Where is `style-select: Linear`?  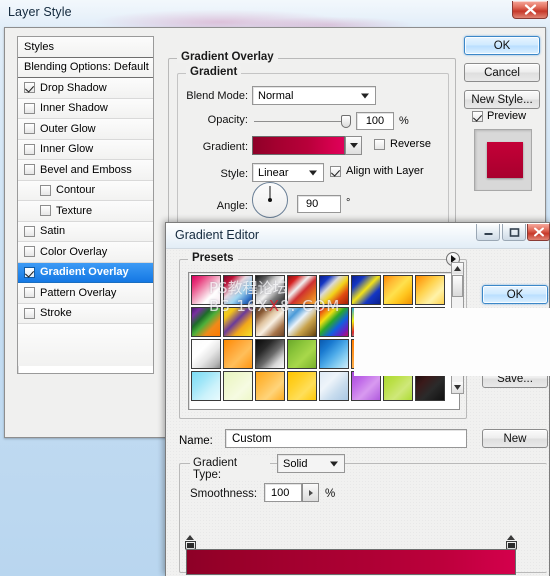 style-select: Linear is located at coordinates (288, 172).